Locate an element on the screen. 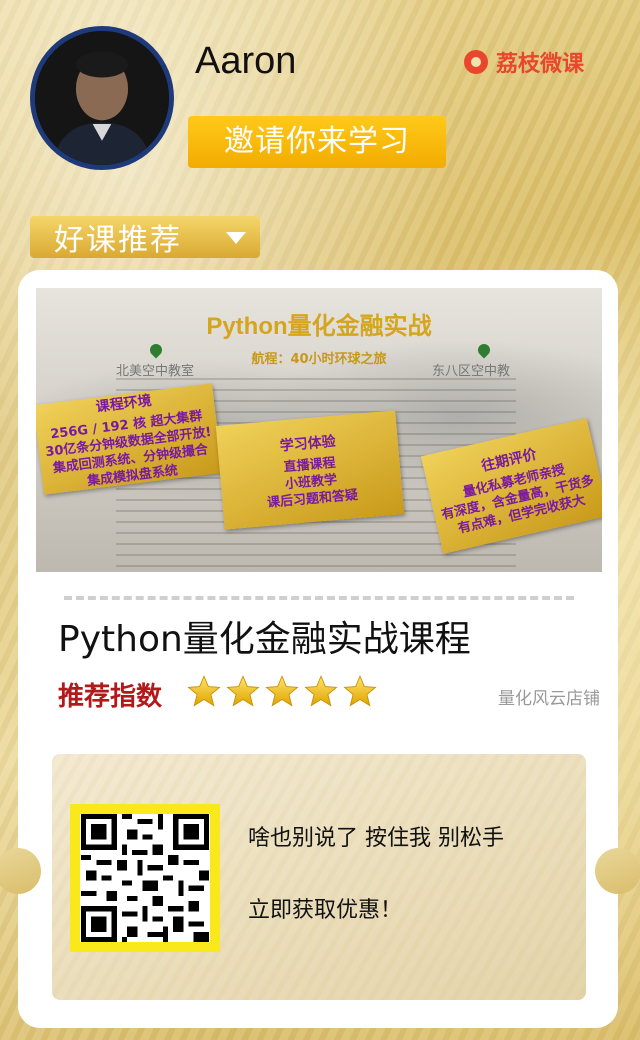 The width and height of the screenshot is (640, 1040). card-notch-left is located at coordinates (20, 871).